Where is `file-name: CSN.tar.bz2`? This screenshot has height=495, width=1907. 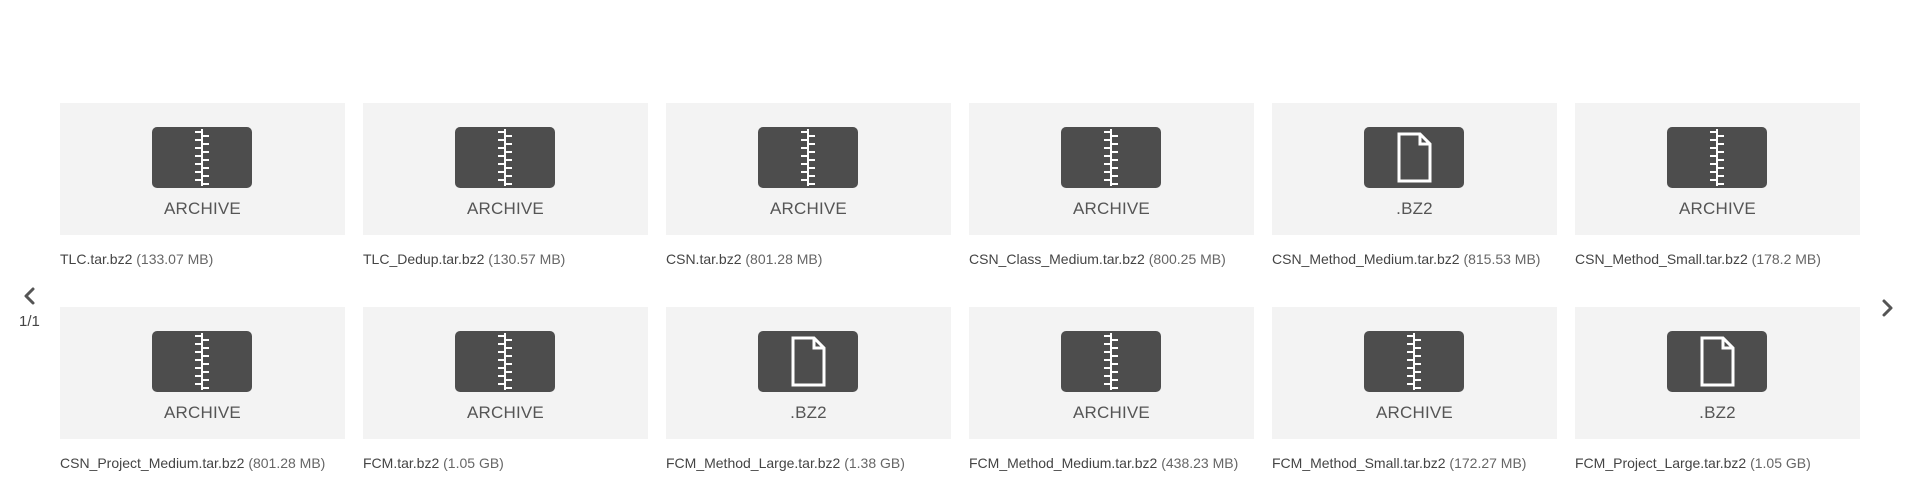 file-name: CSN.tar.bz2 is located at coordinates (704, 259).